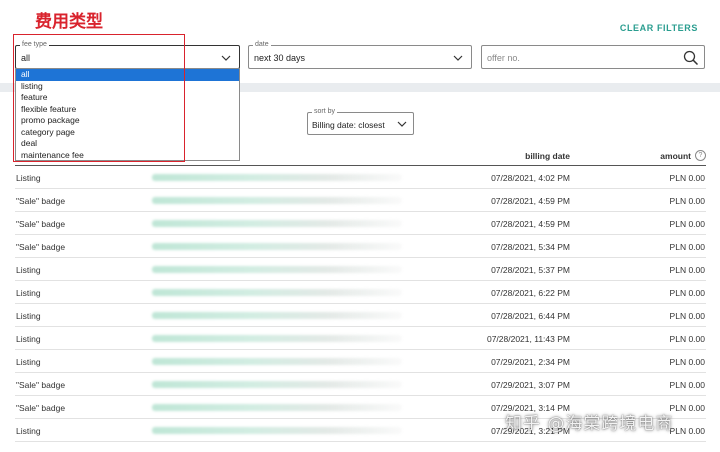 This screenshot has height=452, width=720. I want to click on table-row: Listing 07/29/2021, 2:34 PM PLN 0.00, so click(360, 361).